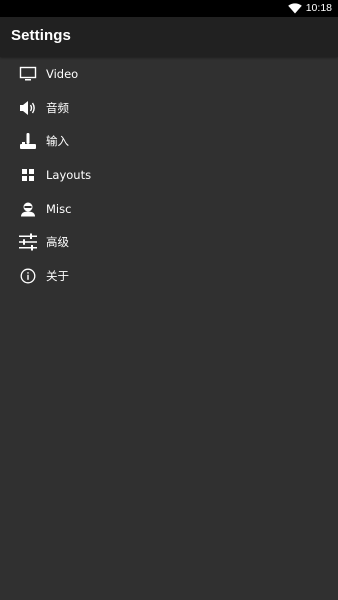 Image resolution: width=338 pixels, height=600 pixels. What do you see at coordinates (69, 174) in the screenshot?
I see `menu-item-label: Layouts` at bounding box center [69, 174].